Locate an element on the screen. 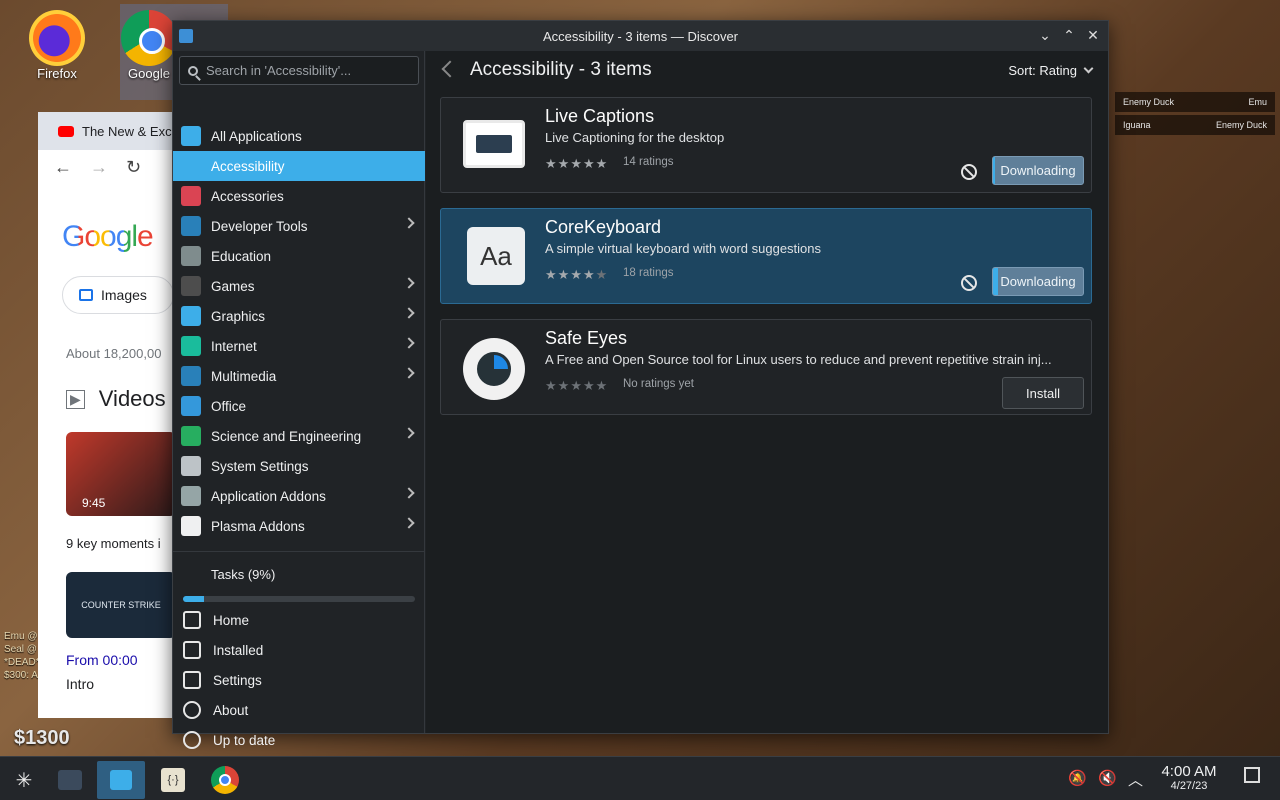 This screenshot has height=800, width=1280. taskbar-kate-button: {·} is located at coordinates (173, 780).